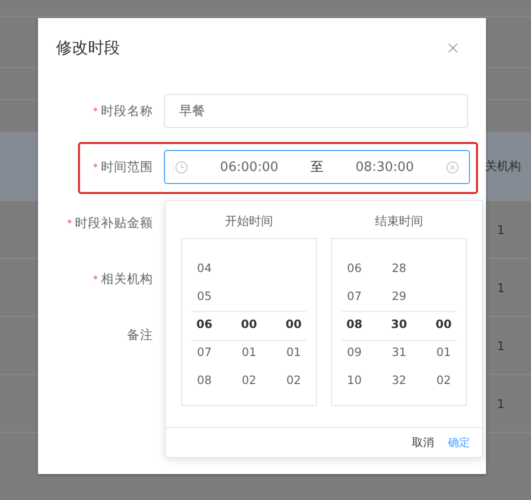 The image size is (531, 500). What do you see at coordinates (249, 221) in the screenshot?
I see `panel-title: 开始时间` at bounding box center [249, 221].